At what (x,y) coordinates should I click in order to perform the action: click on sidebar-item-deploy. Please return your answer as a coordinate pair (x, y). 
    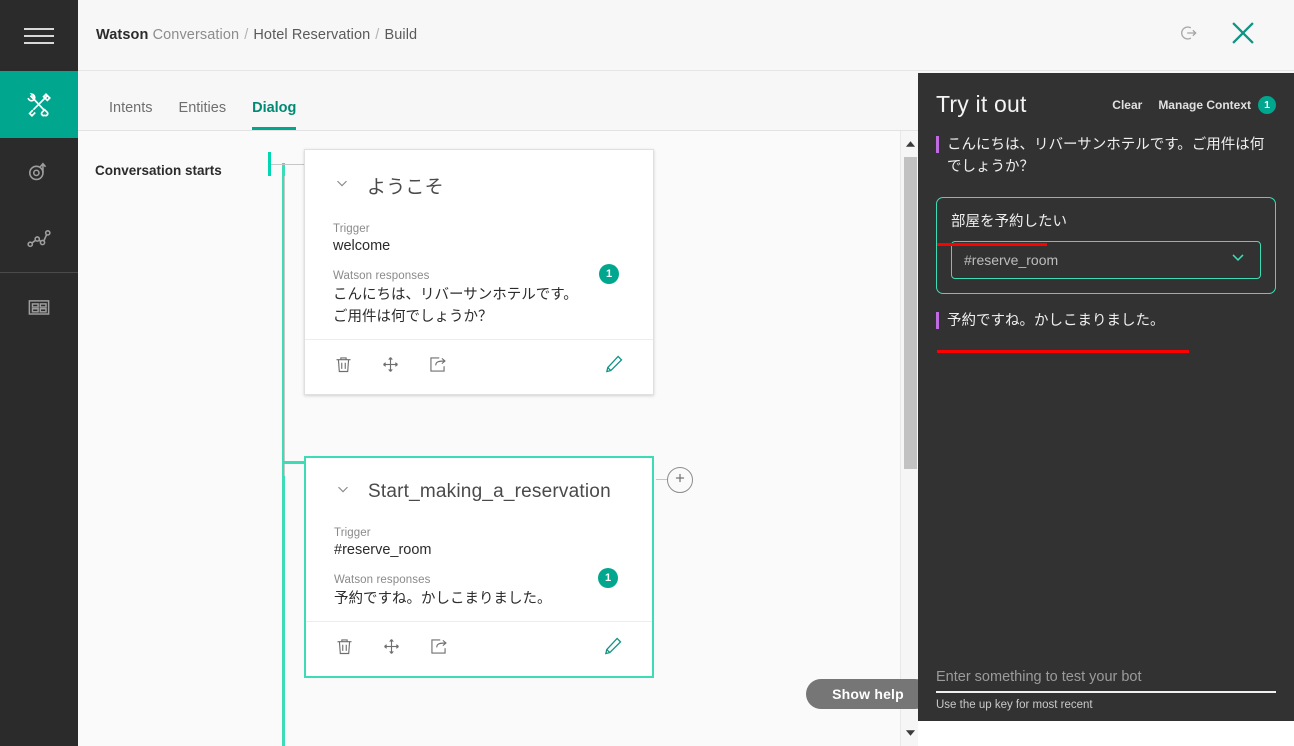
    Looking at the image, I should click on (39, 171).